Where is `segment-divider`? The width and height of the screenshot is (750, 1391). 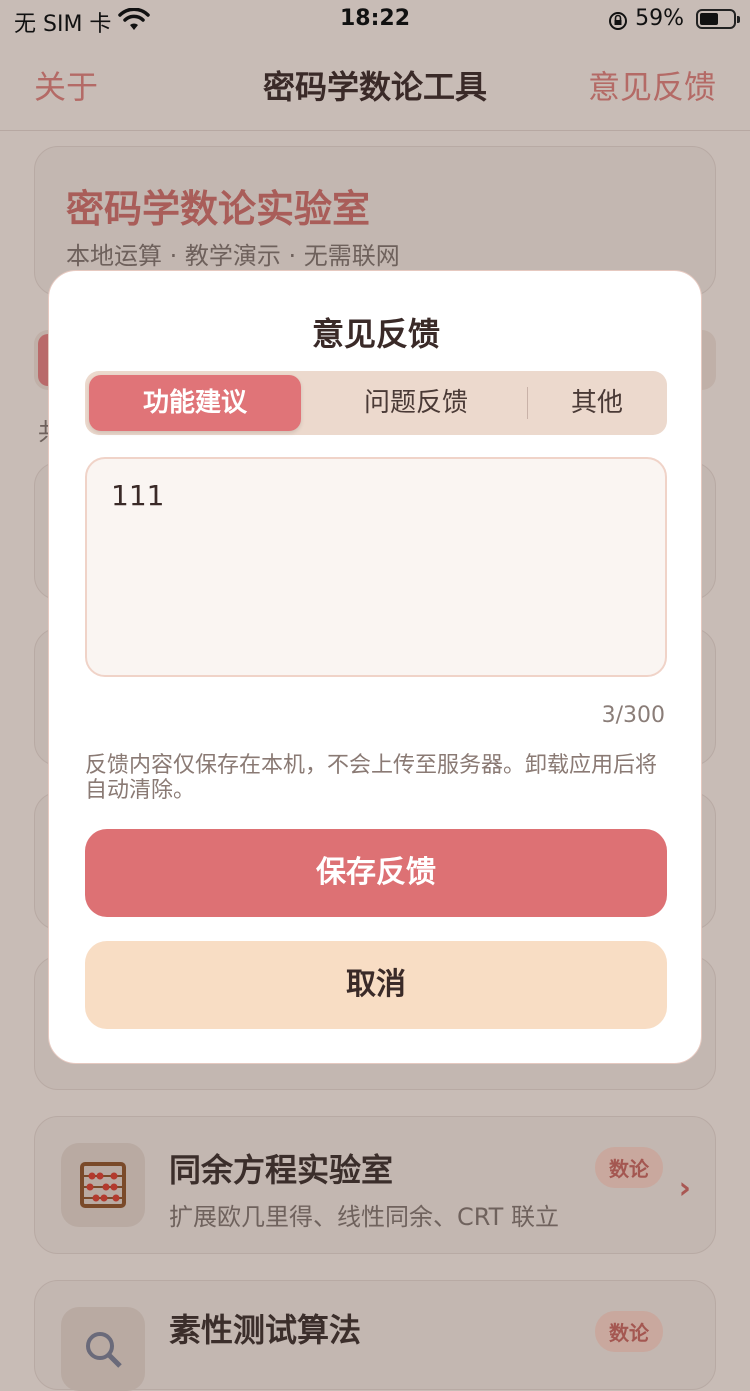
segment-divider is located at coordinates (527, 403).